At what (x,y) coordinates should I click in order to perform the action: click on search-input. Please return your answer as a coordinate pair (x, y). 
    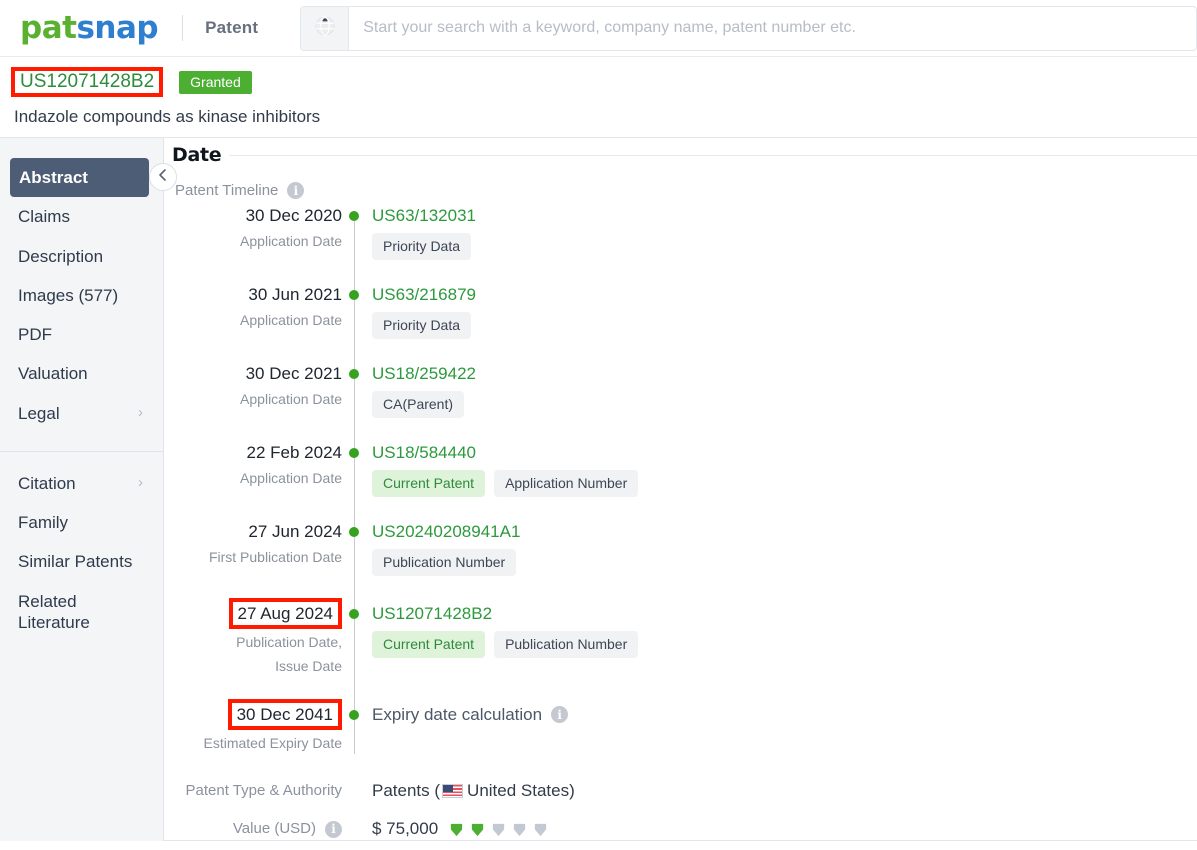
    Looking at the image, I should click on (772, 28).